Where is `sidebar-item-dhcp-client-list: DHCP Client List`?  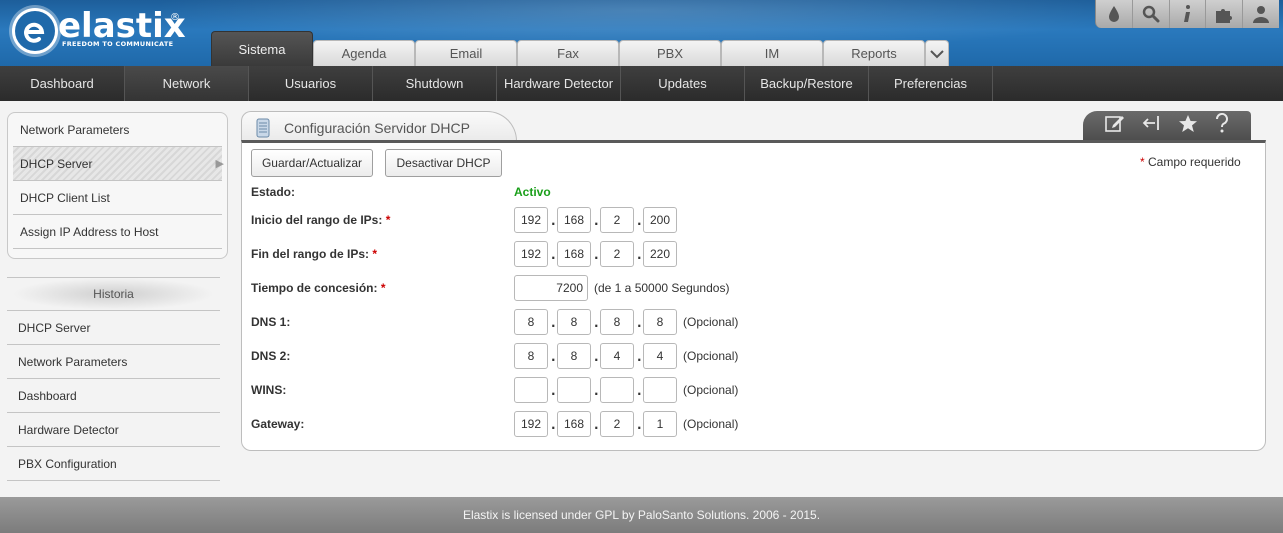 sidebar-item-dhcp-client-list: DHCP Client List is located at coordinates (117, 198).